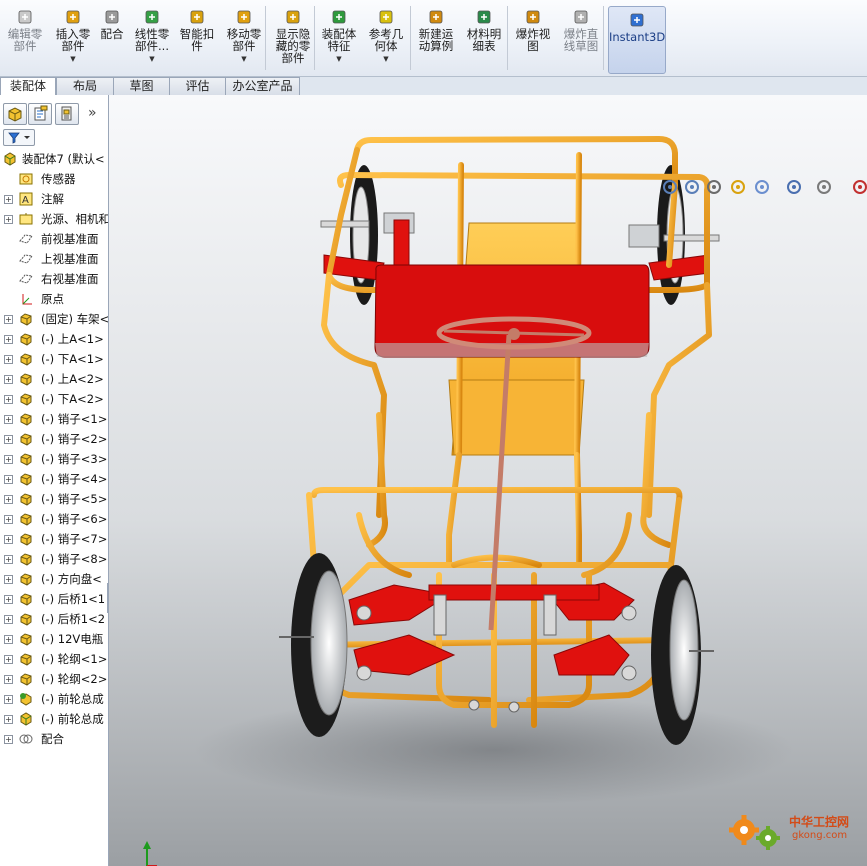  I want to click on mate-paperclip-button: 配合, so click(112, 38).